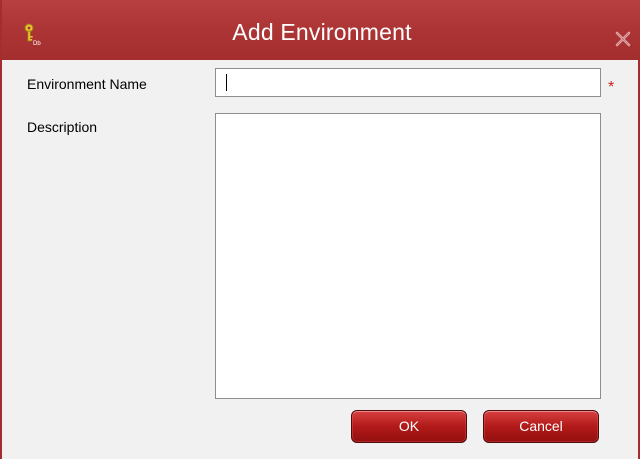 Image resolution: width=640 pixels, height=459 pixels. Describe the element at coordinates (541, 426) in the screenshot. I see `cancel-button: Cancel` at that location.